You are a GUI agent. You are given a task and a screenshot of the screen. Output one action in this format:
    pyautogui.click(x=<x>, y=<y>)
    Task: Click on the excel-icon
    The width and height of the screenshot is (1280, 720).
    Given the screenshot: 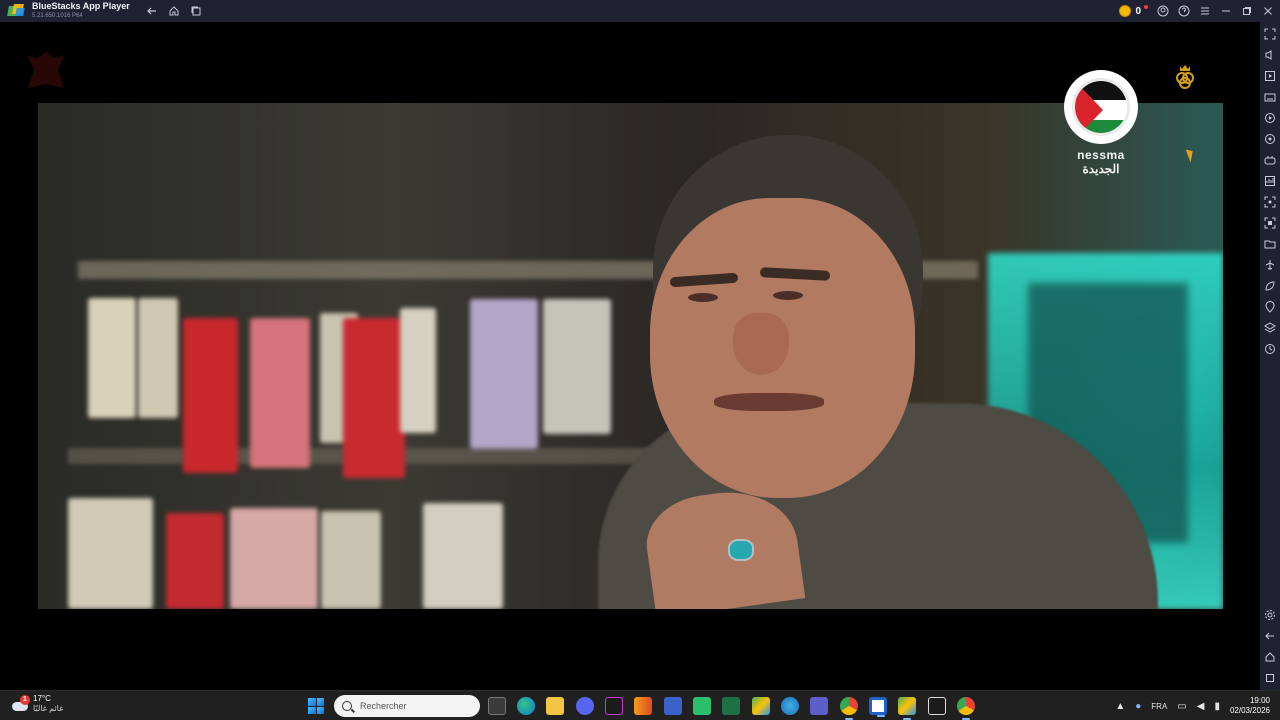 What is the action you would take?
    pyautogui.click(x=731, y=706)
    